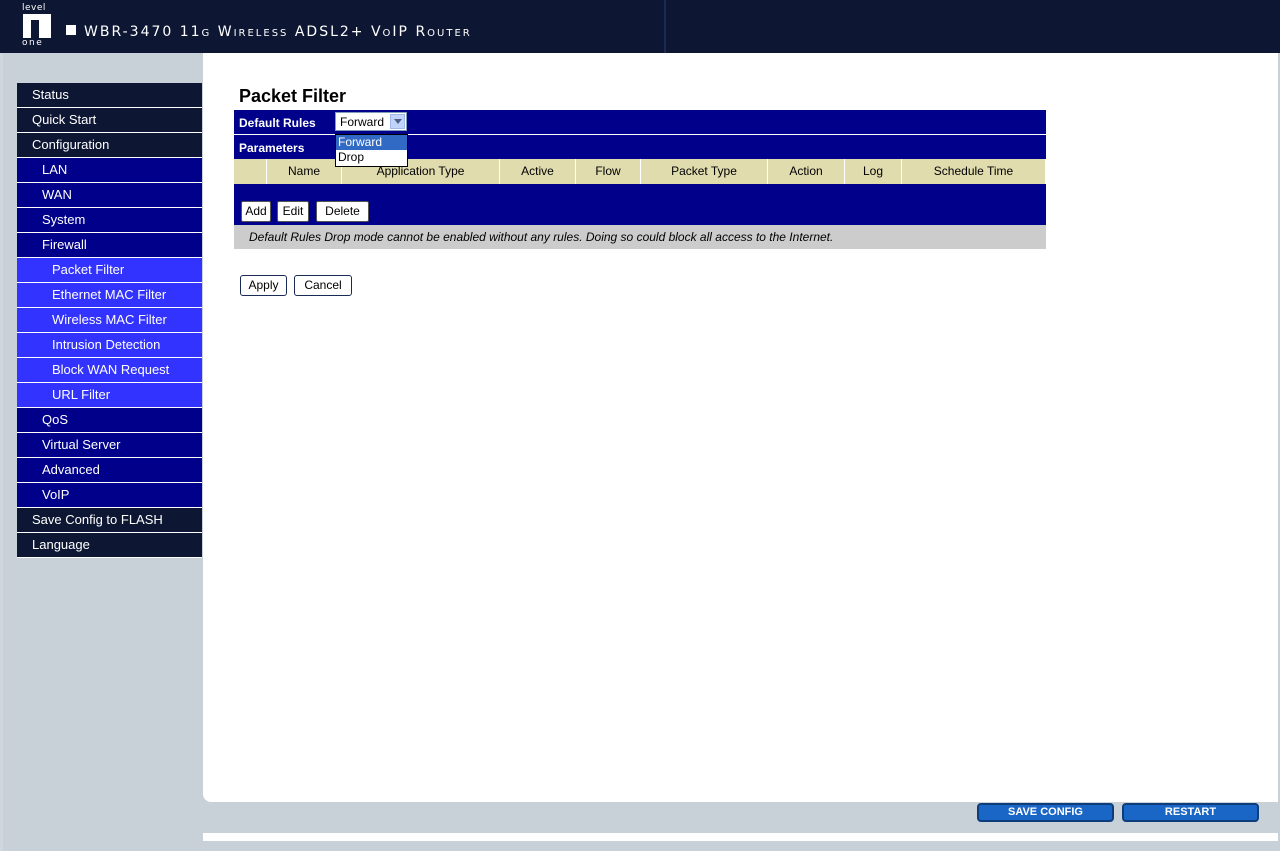 The width and height of the screenshot is (1280, 851). Describe the element at coordinates (109, 395) in the screenshot. I see `sidebar-item-url-filter: URL Filter` at that location.